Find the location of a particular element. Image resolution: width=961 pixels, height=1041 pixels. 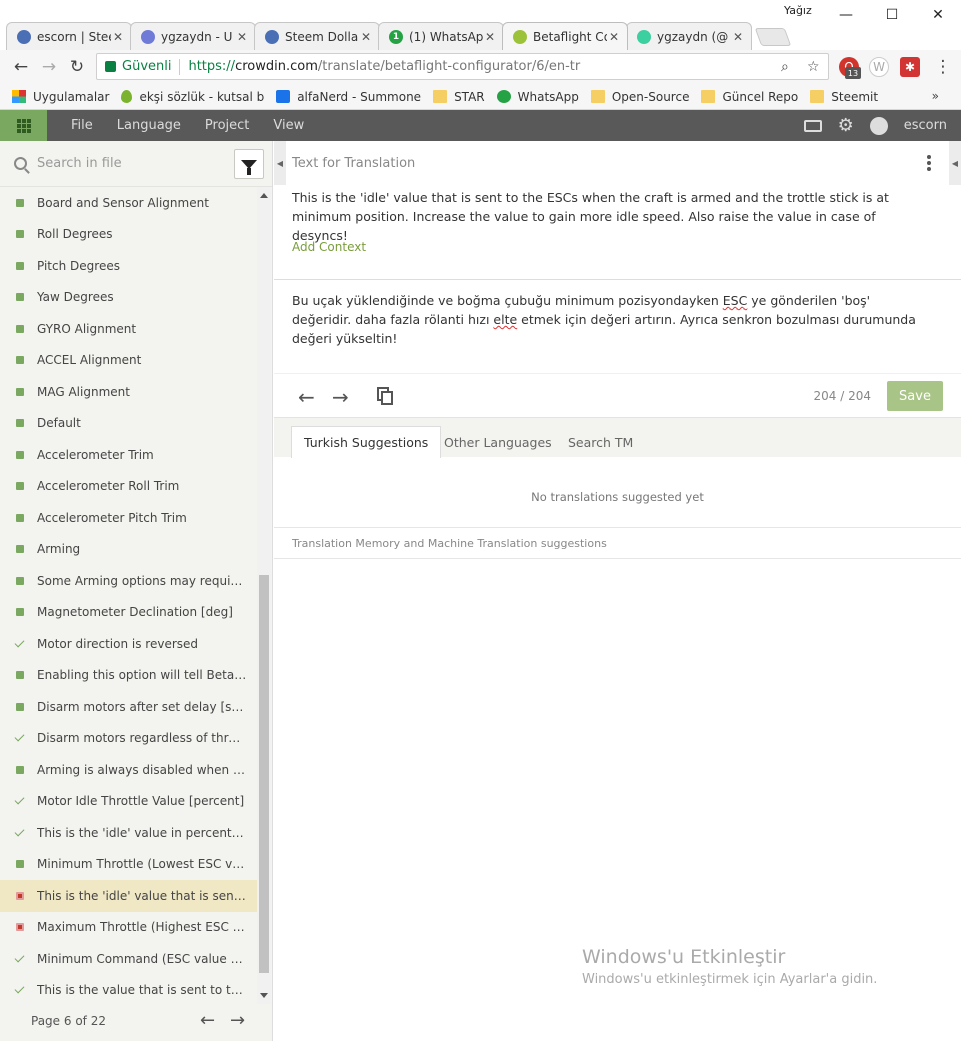

filter-button is located at coordinates (249, 164).